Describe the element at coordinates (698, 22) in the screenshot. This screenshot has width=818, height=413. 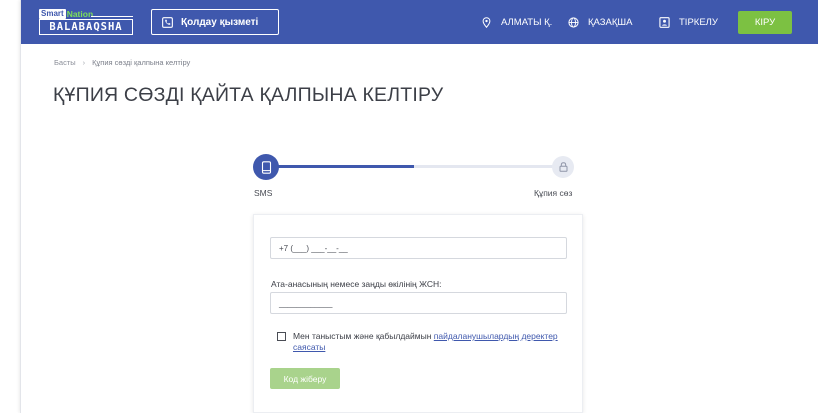
I see `register-label: ТІРКЕЛУ` at that location.